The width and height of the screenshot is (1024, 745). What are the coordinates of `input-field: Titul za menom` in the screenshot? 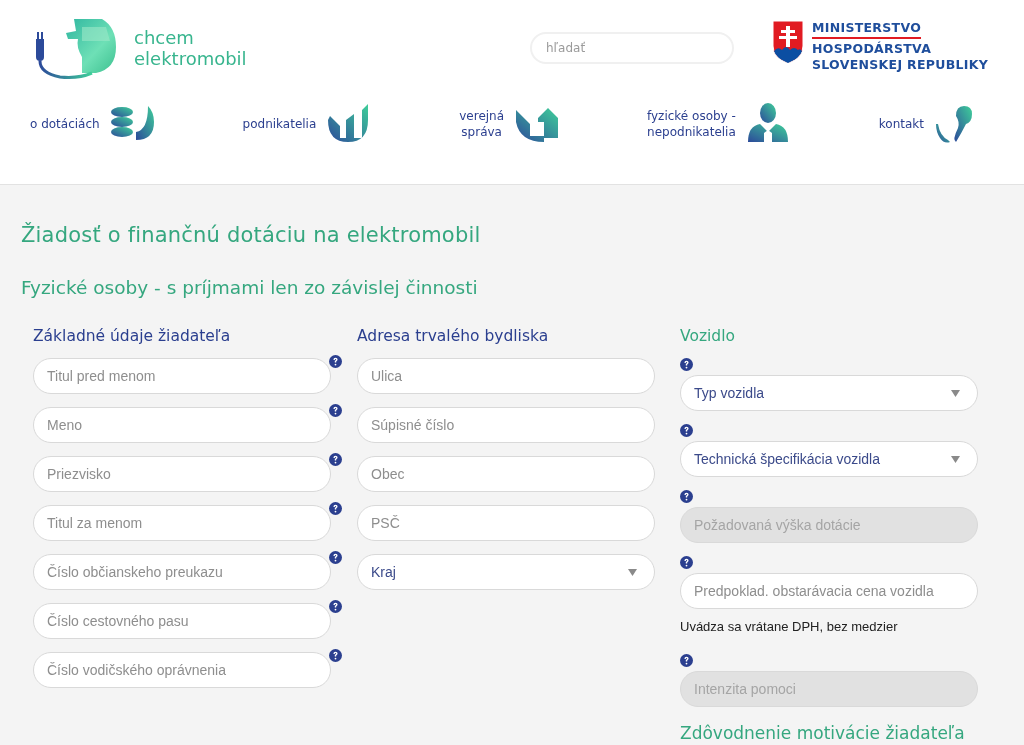 It's located at (182, 523).